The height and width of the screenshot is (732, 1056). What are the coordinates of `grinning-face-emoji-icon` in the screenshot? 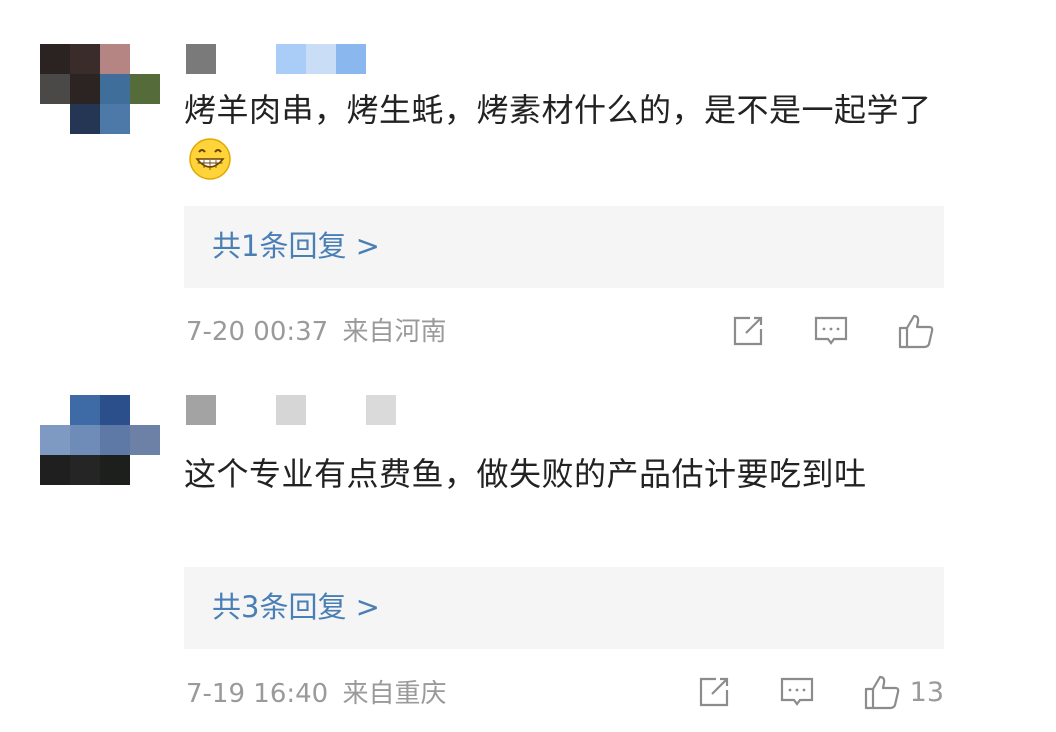 It's located at (210, 159).